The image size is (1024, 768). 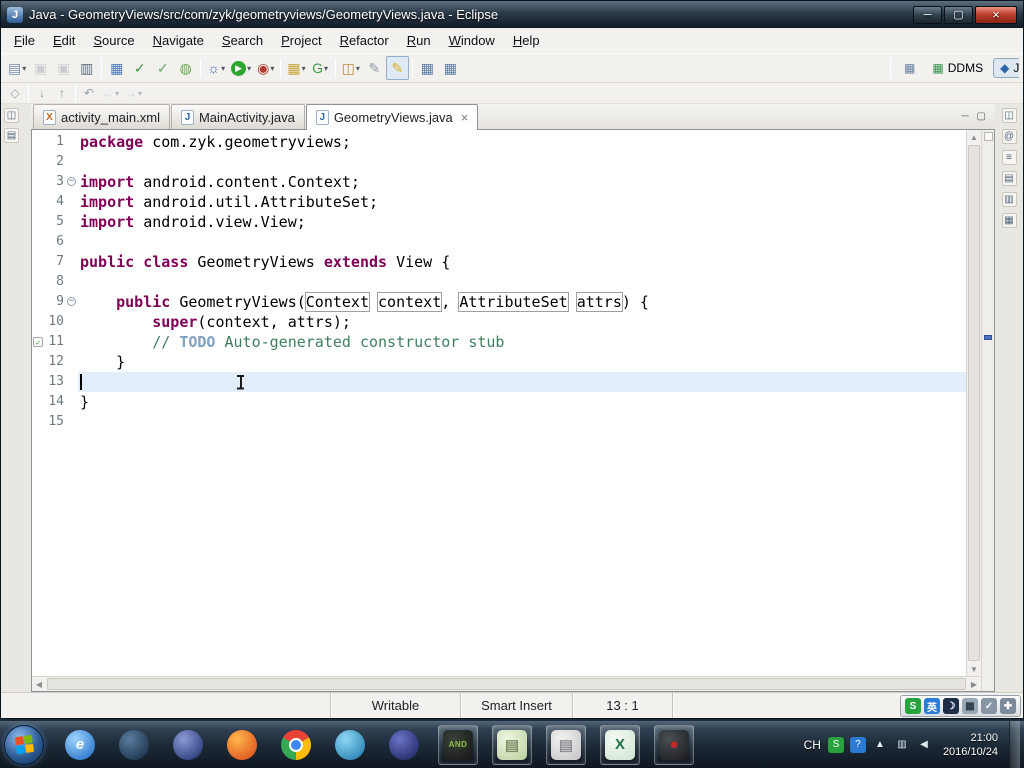 I want to click on notes-taskbar-button: ▤, so click(x=566, y=744).